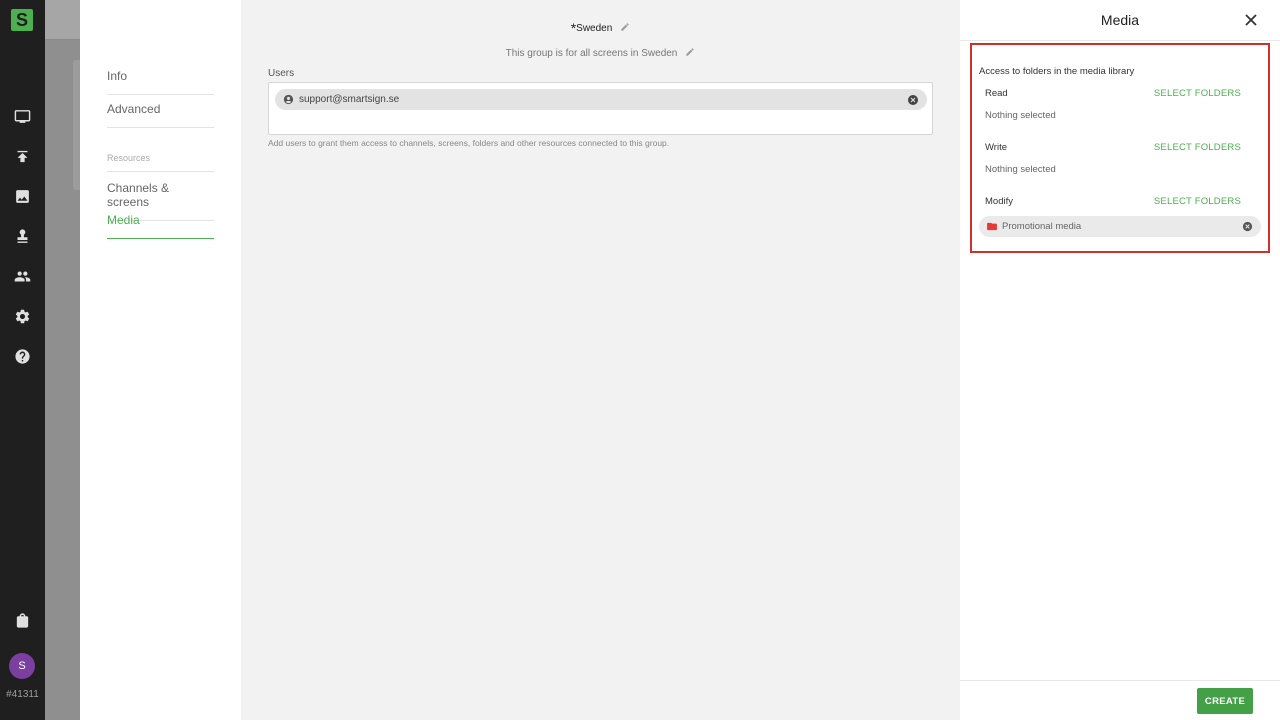 Image resolution: width=1280 pixels, height=720 pixels. Describe the element at coordinates (1020, 169) in the screenshot. I see `write-empty-text: Nothing selected` at that location.